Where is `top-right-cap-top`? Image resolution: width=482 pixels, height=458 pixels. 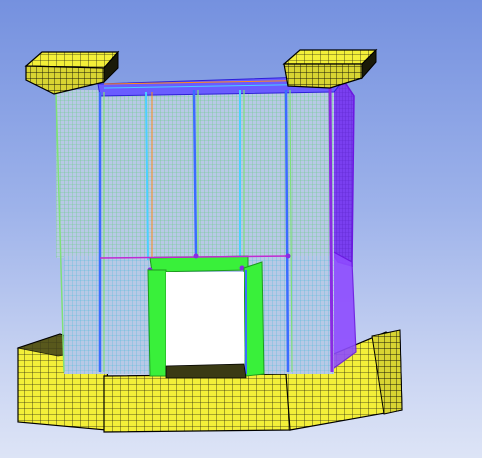 top-right-cap-top is located at coordinates (330, 57).